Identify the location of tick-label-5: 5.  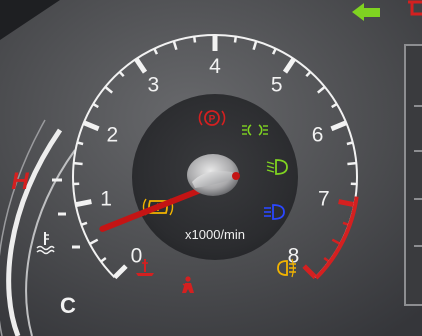
(277, 85).